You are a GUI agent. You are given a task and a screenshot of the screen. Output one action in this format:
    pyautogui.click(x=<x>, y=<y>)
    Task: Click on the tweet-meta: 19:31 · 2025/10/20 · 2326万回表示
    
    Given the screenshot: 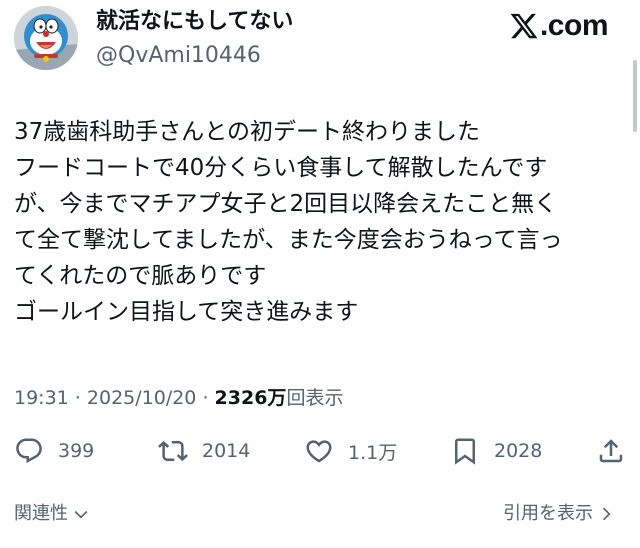 What is the action you would take?
    pyautogui.click(x=178, y=398)
    